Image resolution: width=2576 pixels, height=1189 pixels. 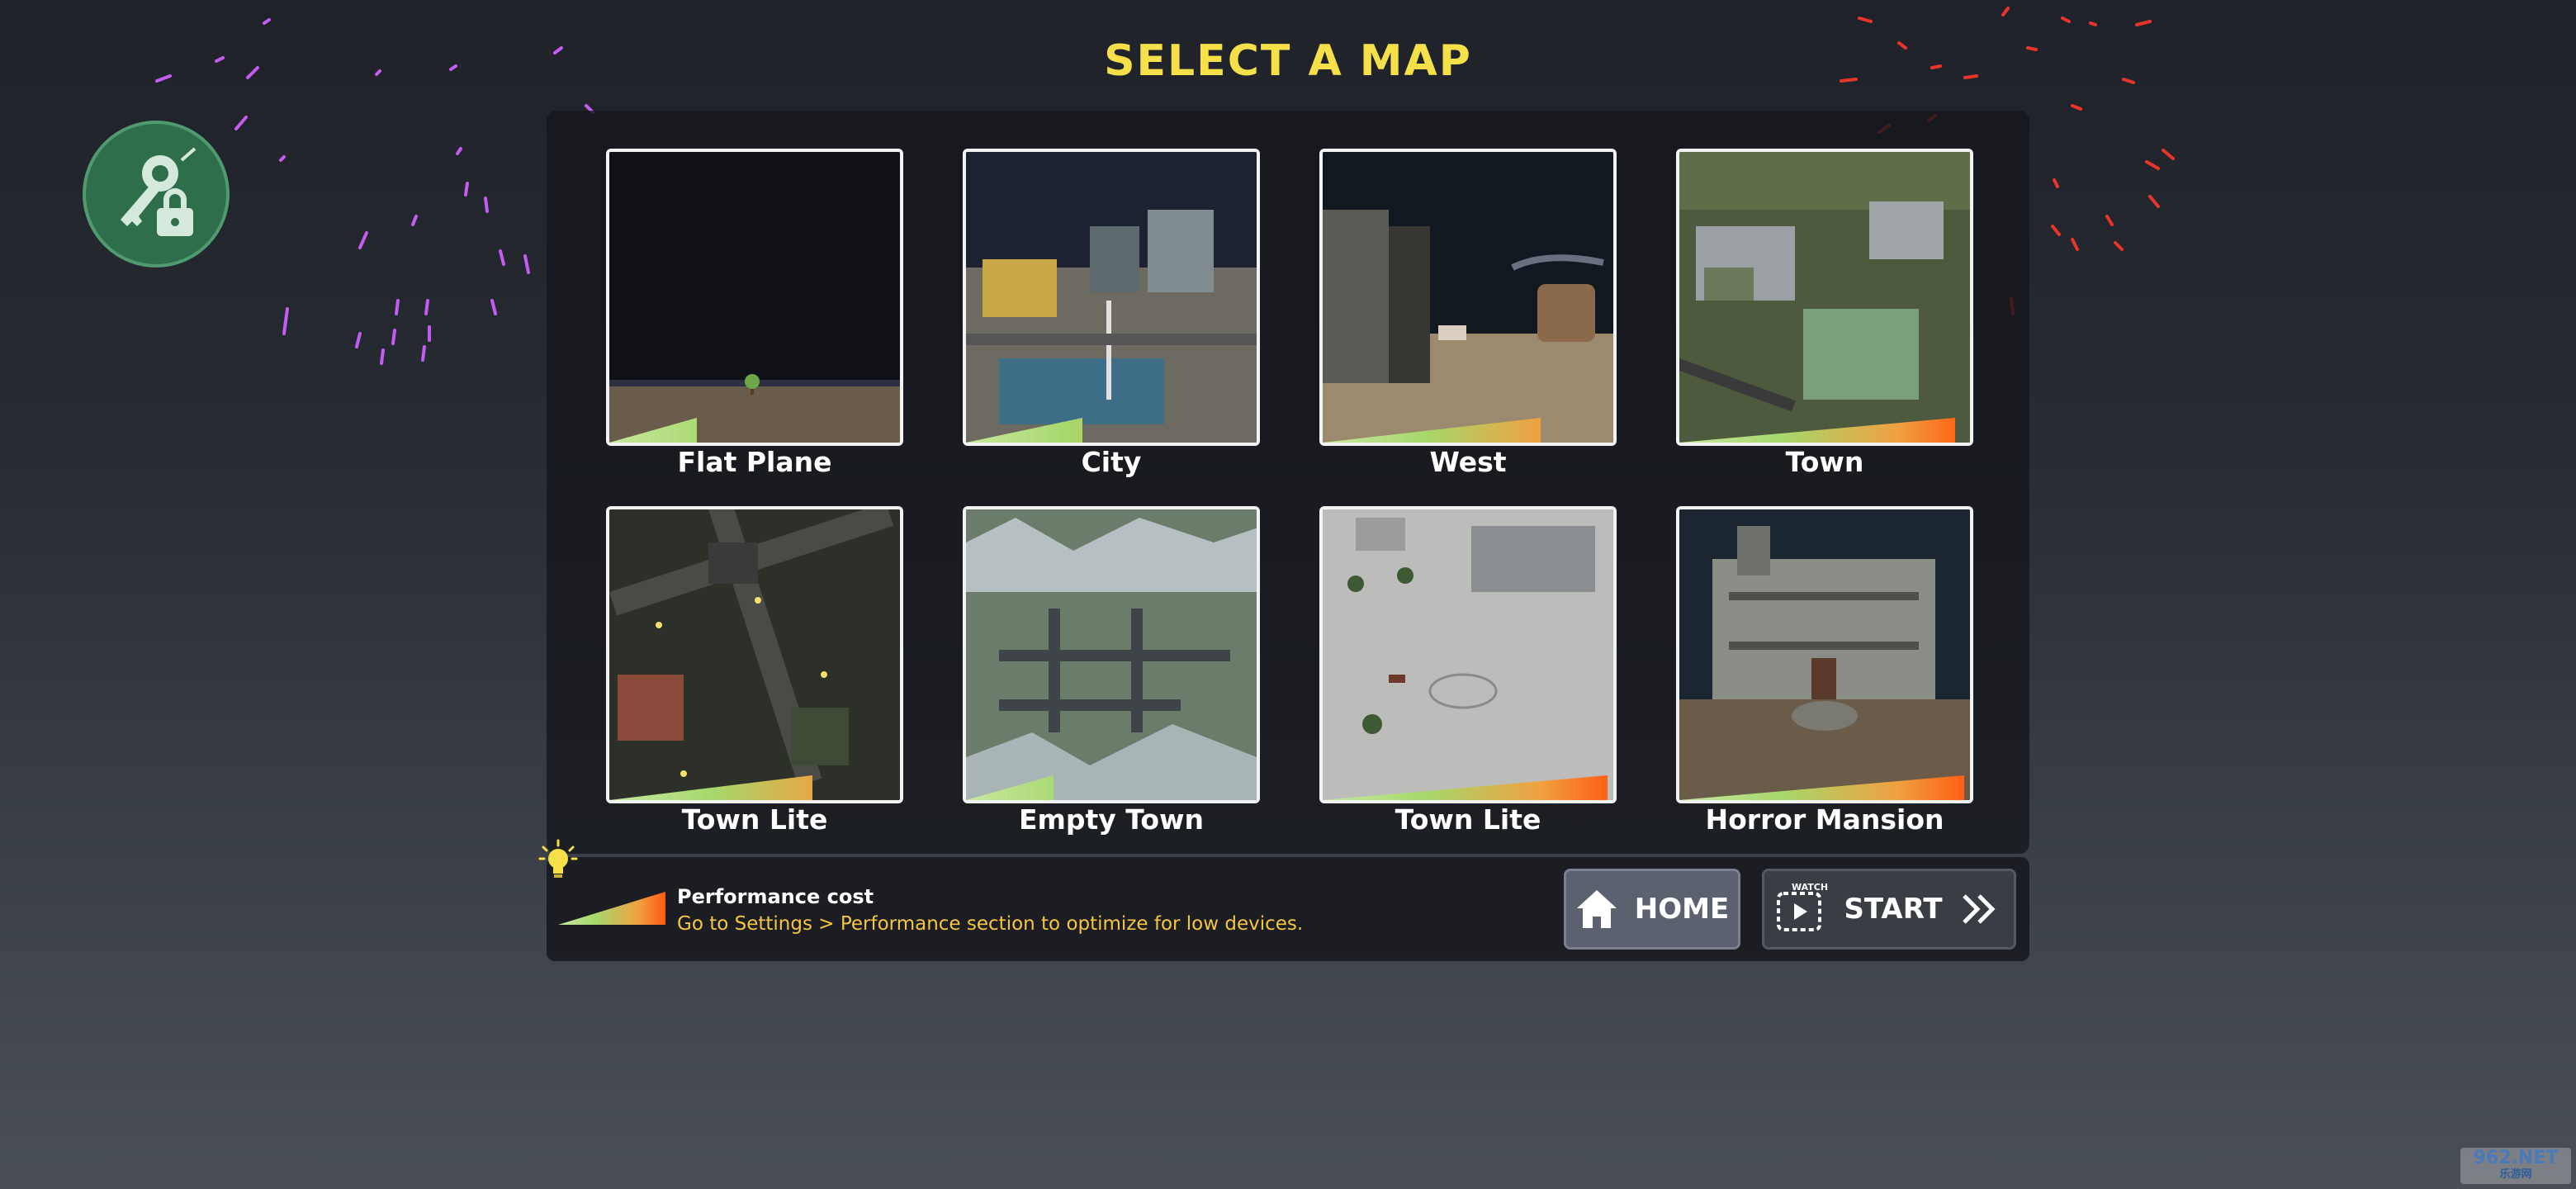 What do you see at coordinates (558, 858) in the screenshot?
I see `lightbulb-icon` at bounding box center [558, 858].